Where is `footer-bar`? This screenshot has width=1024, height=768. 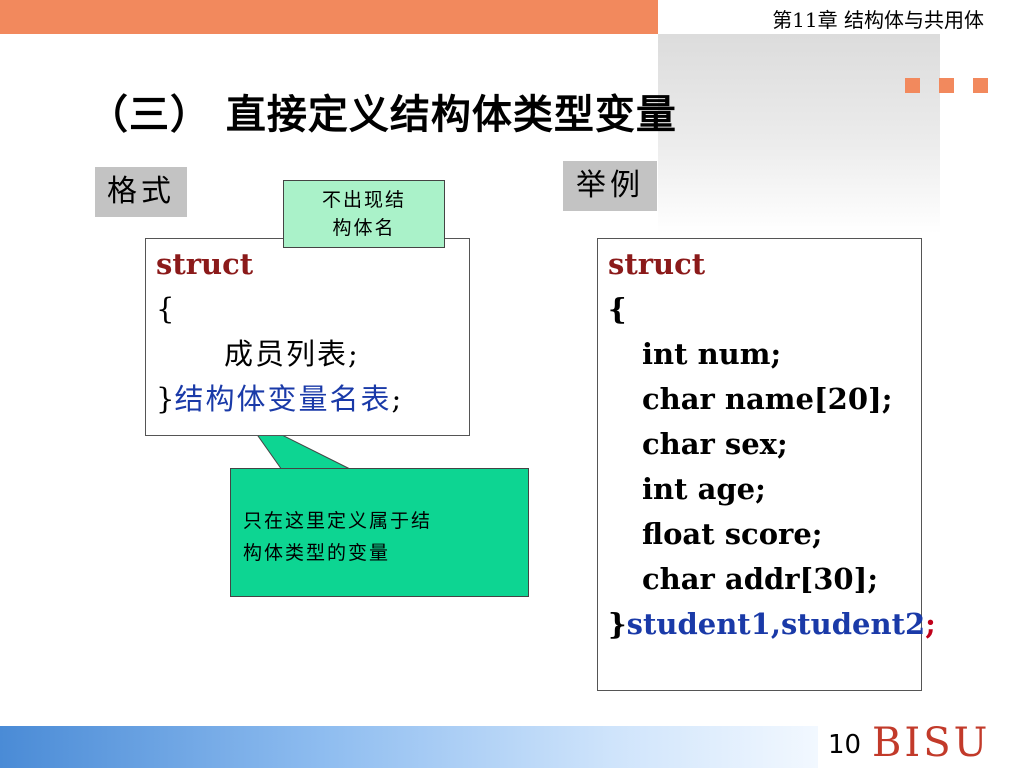
footer-bar is located at coordinates (409, 747).